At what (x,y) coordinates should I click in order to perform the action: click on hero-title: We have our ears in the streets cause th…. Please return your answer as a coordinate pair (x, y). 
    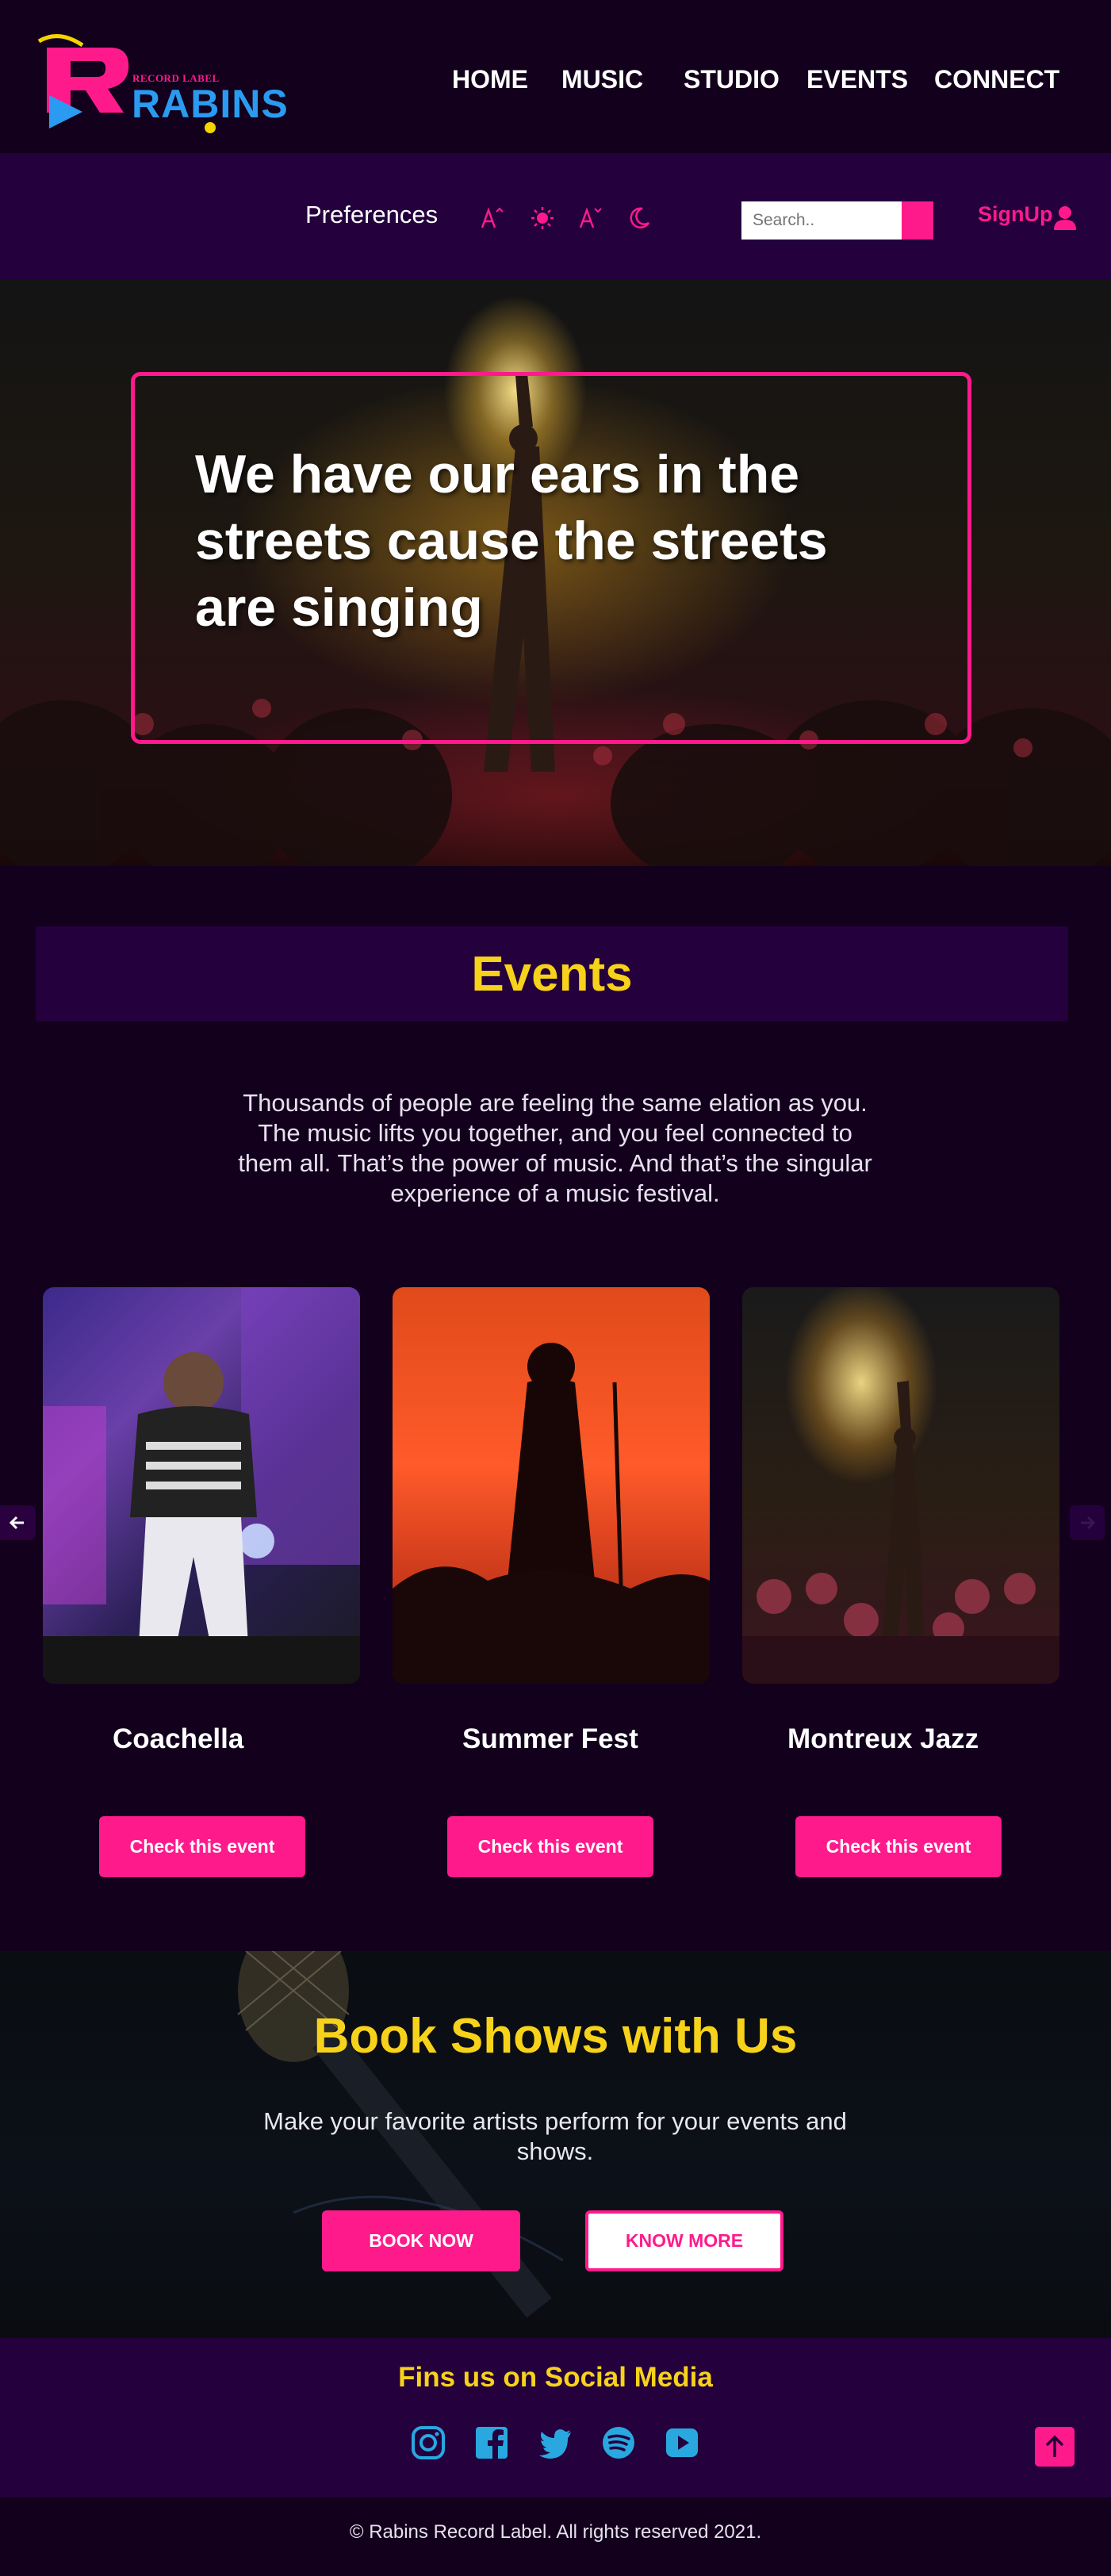
    Looking at the image, I should click on (511, 541).